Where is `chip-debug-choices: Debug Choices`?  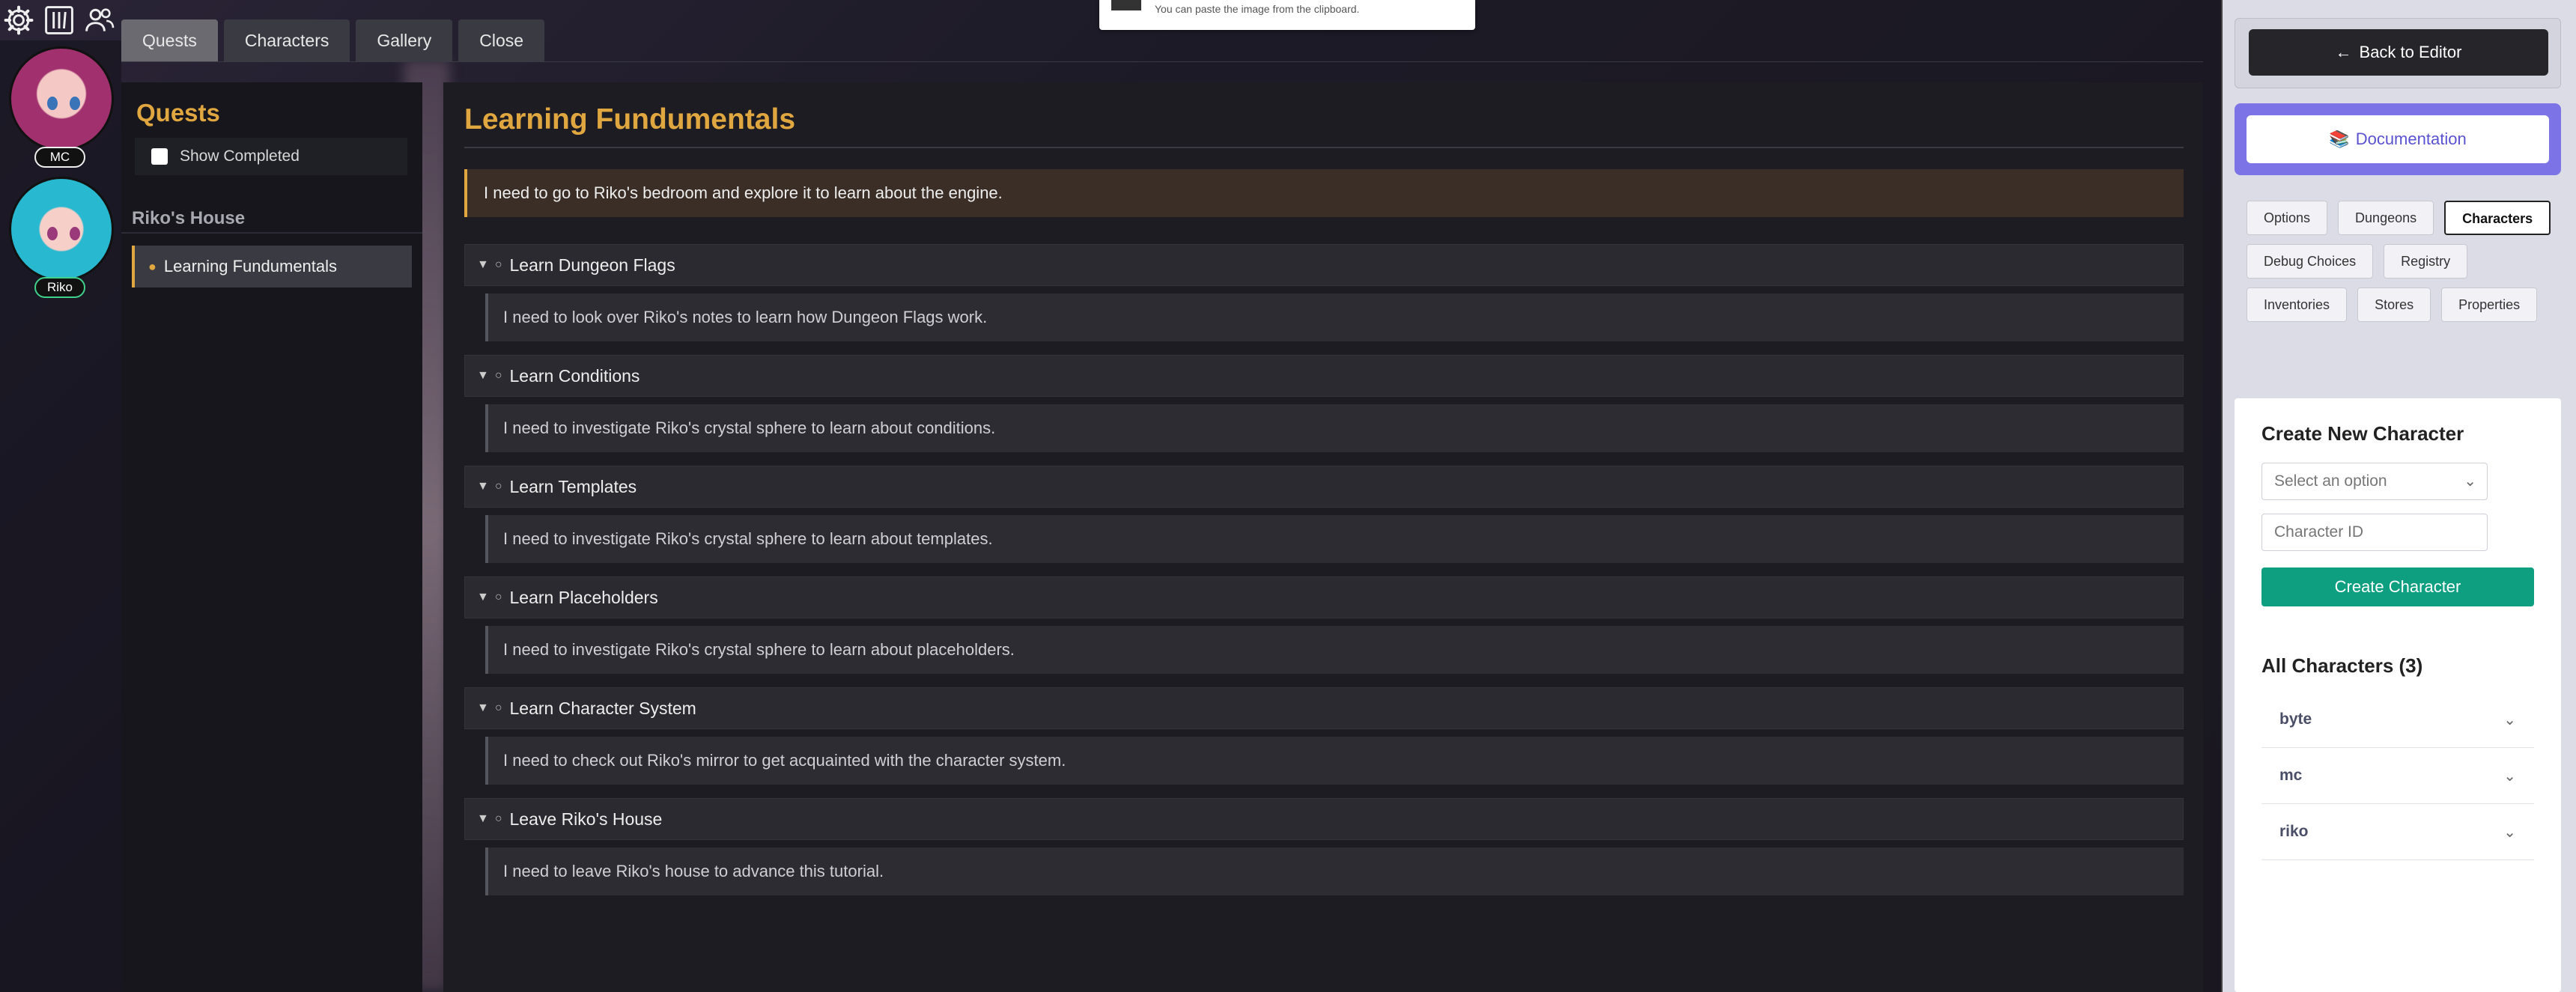 chip-debug-choices: Debug Choices is located at coordinates (2310, 261).